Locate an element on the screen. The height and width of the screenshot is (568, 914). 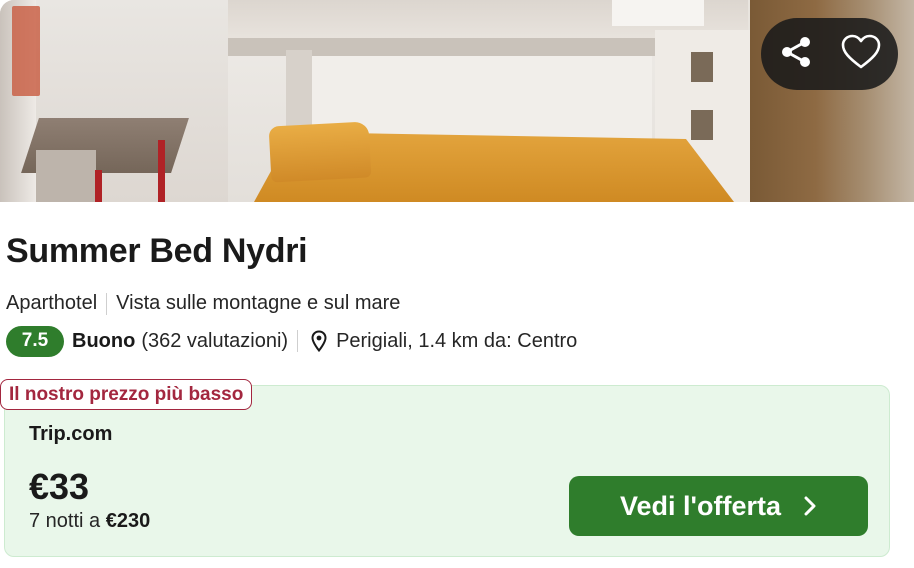
favorite-button is located at coordinates (861, 54).